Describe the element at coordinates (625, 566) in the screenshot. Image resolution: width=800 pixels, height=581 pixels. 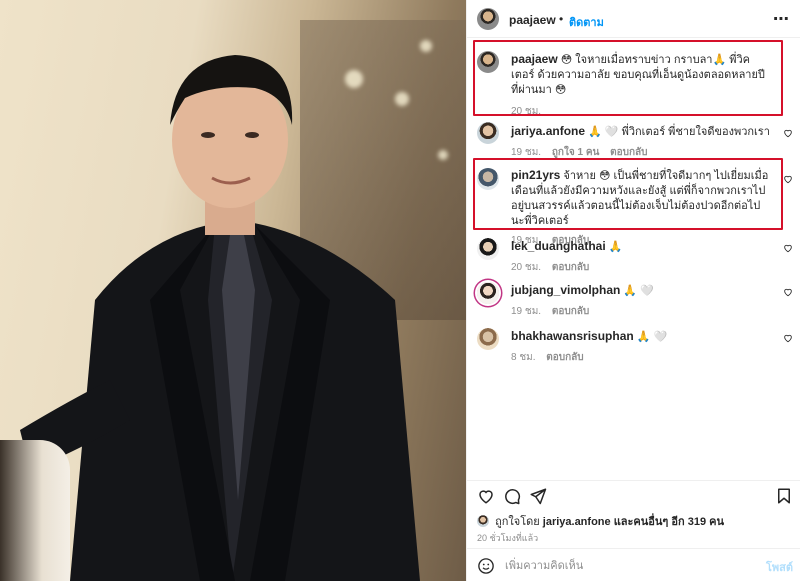
I see `comment-input` at that location.